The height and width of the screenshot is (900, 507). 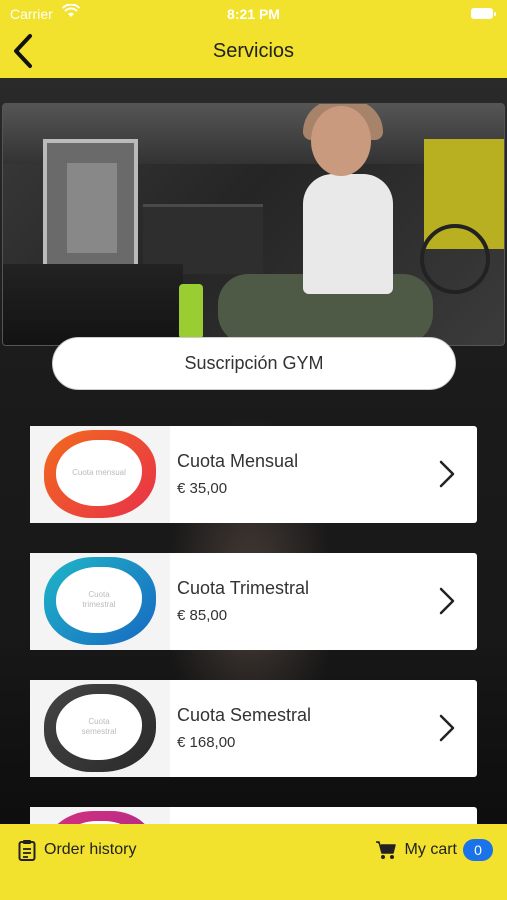 I want to click on order-history-label: Order history, so click(x=90, y=849).